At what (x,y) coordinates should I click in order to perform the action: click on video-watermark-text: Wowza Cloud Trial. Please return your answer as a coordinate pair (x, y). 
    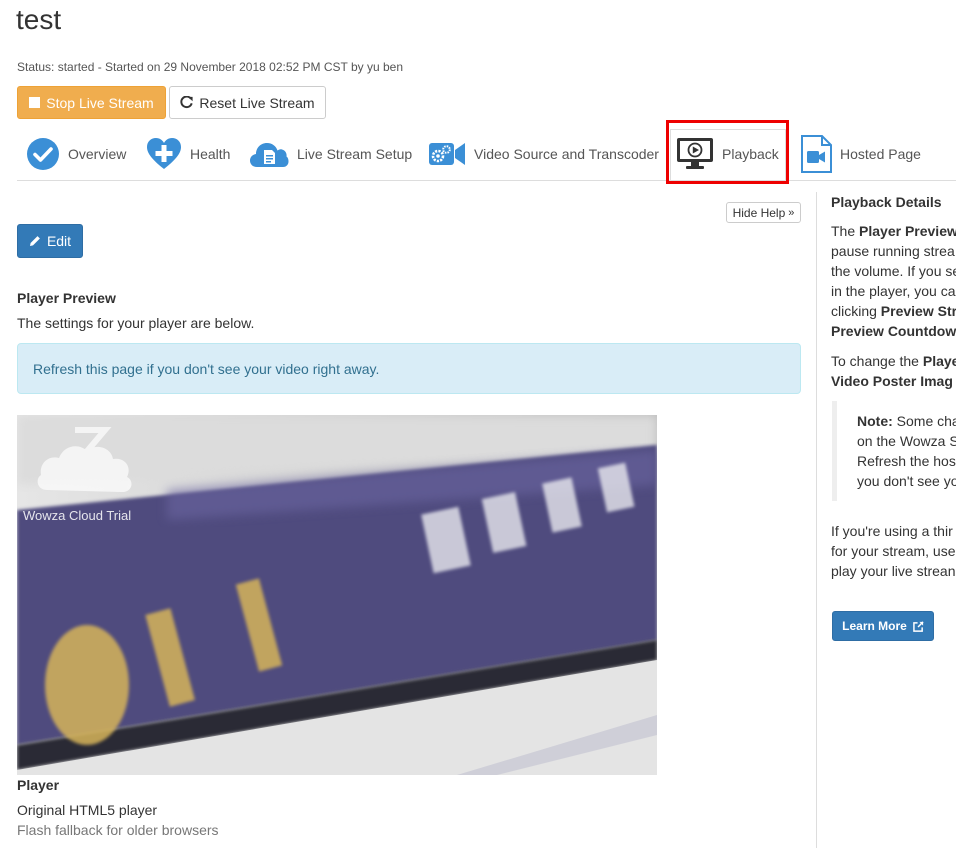
    Looking at the image, I should click on (77, 515).